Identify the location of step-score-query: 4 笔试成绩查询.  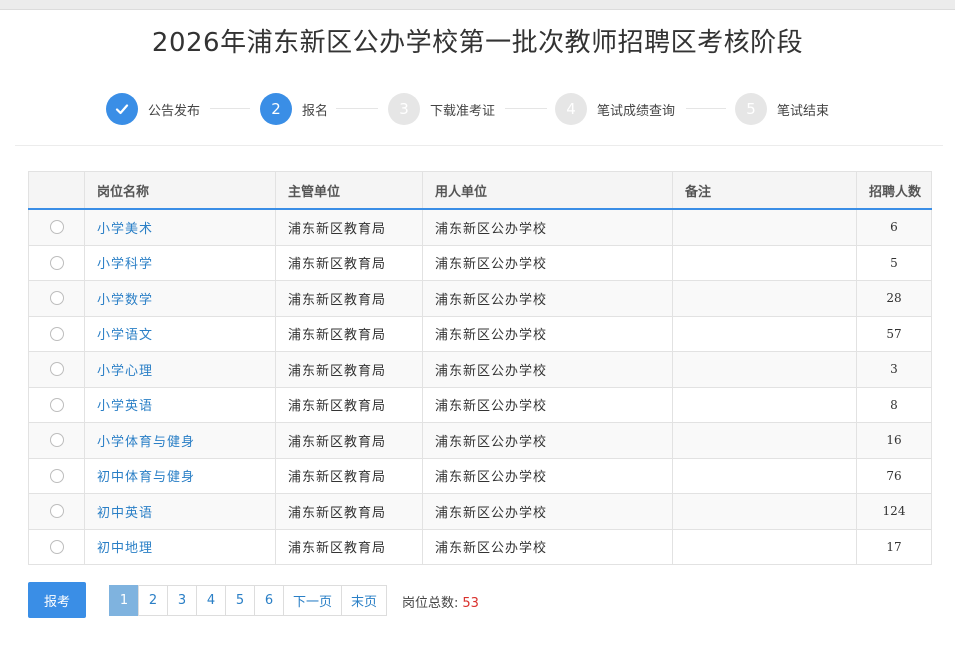
(615, 109).